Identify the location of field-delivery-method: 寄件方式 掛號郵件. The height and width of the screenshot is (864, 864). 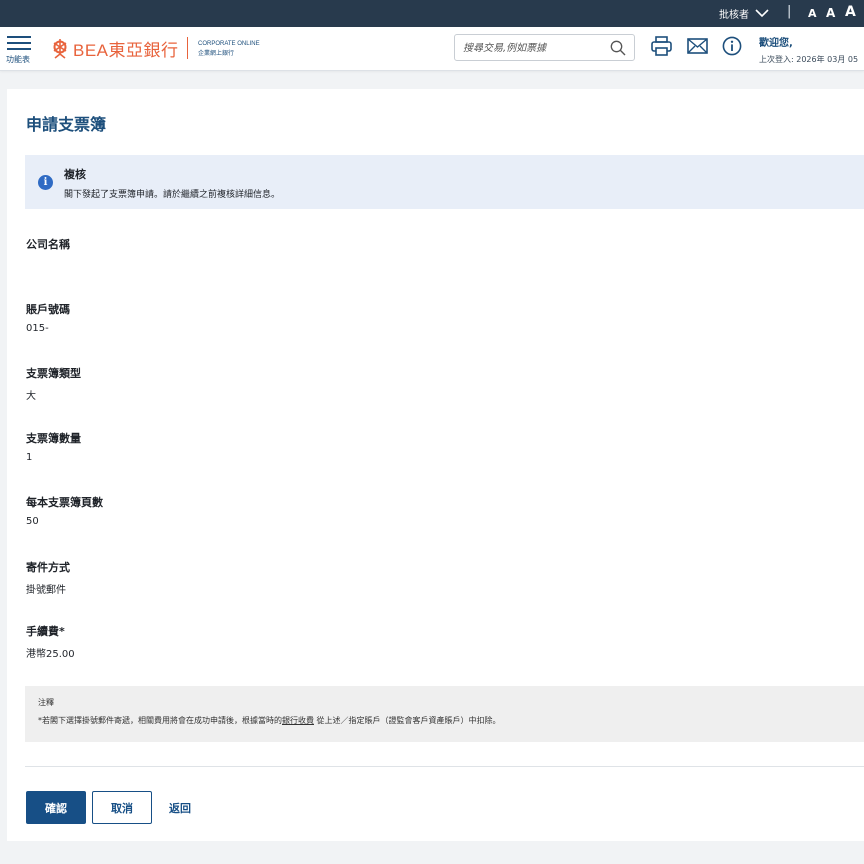
(48, 577).